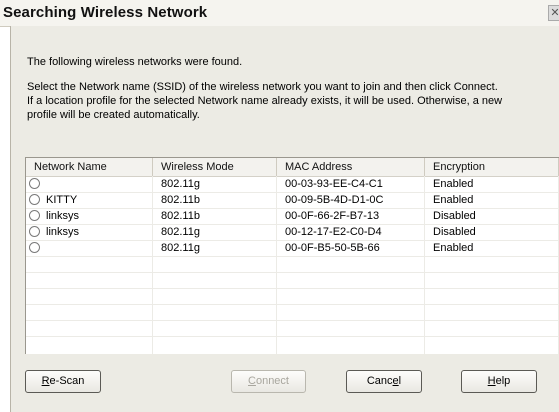 The image size is (559, 412). What do you see at coordinates (332, 248) in the screenshot?
I see `cell-mac: 00-0F-B5-50-5B-66` at bounding box center [332, 248].